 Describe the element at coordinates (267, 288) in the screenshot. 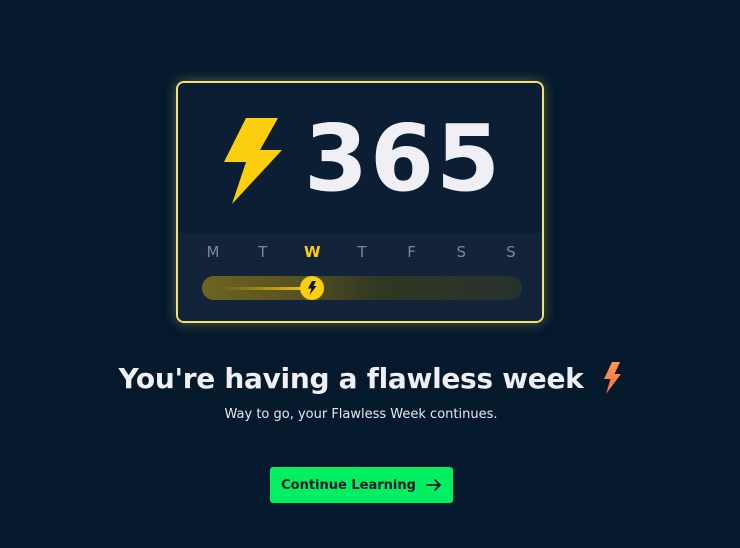

I see `week-progress-fill` at that location.